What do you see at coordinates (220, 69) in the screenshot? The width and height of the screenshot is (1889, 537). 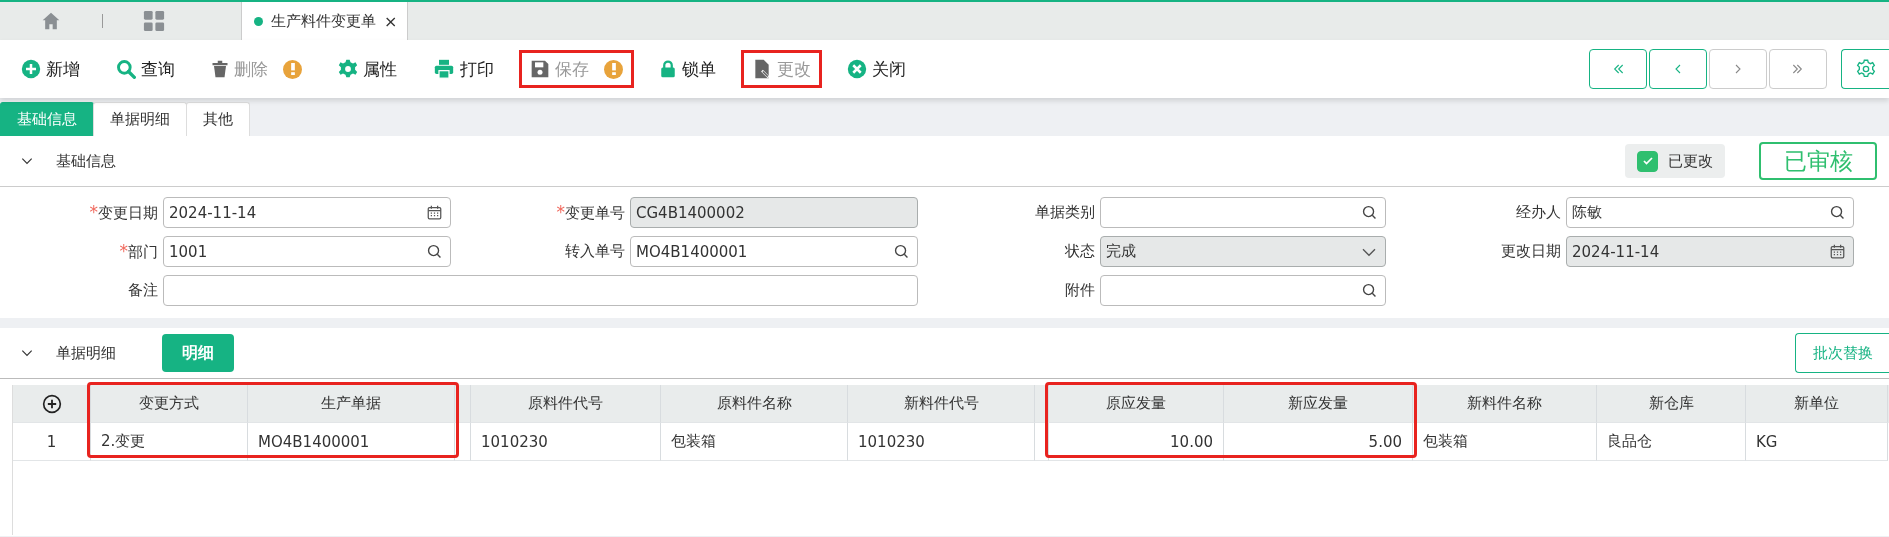 I see `trash-icon` at bounding box center [220, 69].